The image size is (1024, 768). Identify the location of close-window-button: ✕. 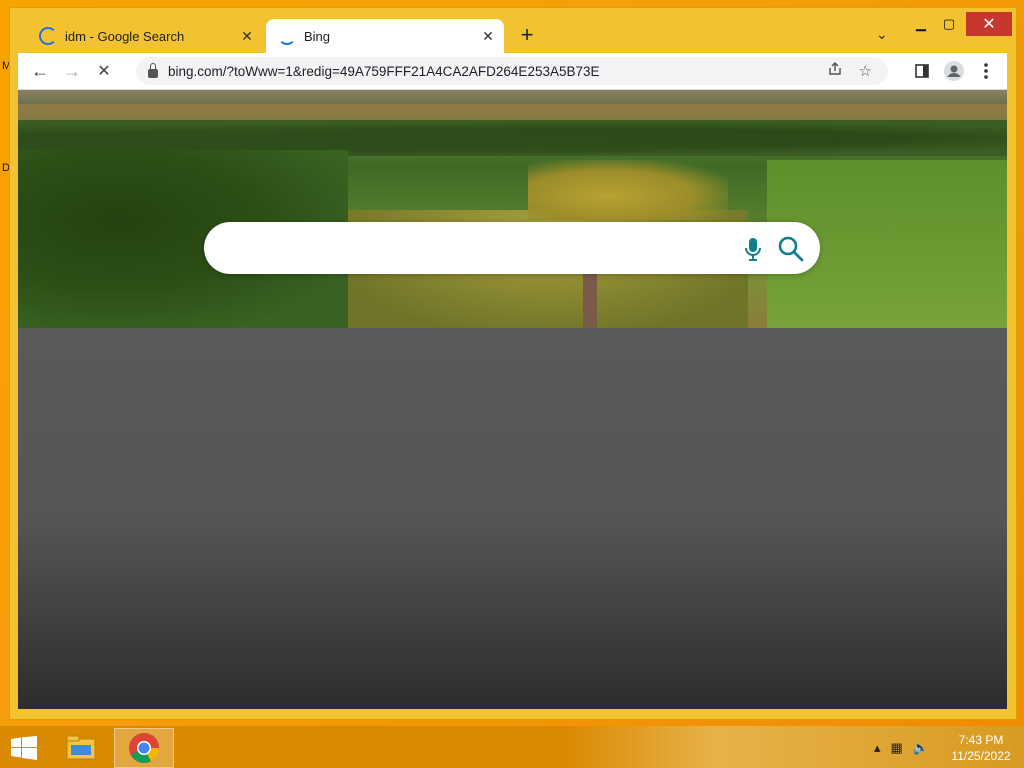
(989, 24).